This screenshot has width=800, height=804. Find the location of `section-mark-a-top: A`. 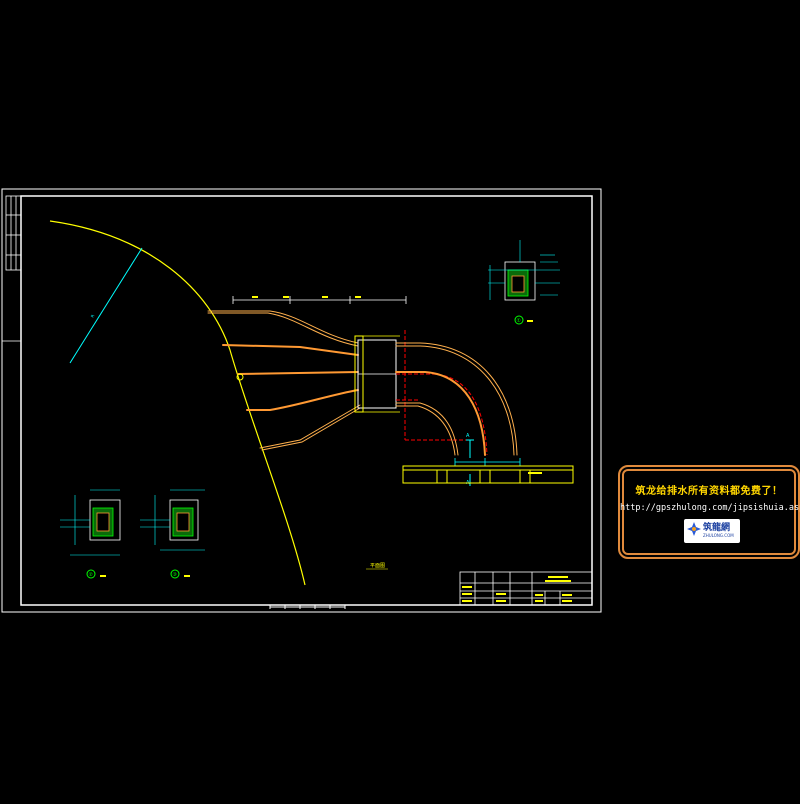

section-mark-a-top: A is located at coordinates (468, 436).